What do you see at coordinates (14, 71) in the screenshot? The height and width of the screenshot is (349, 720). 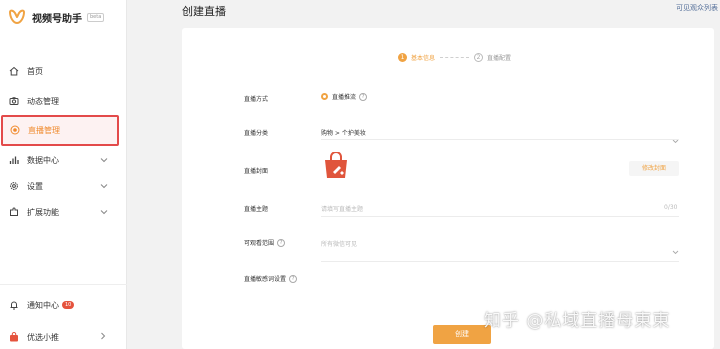 I see `home-icon` at bounding box center [14, 71].